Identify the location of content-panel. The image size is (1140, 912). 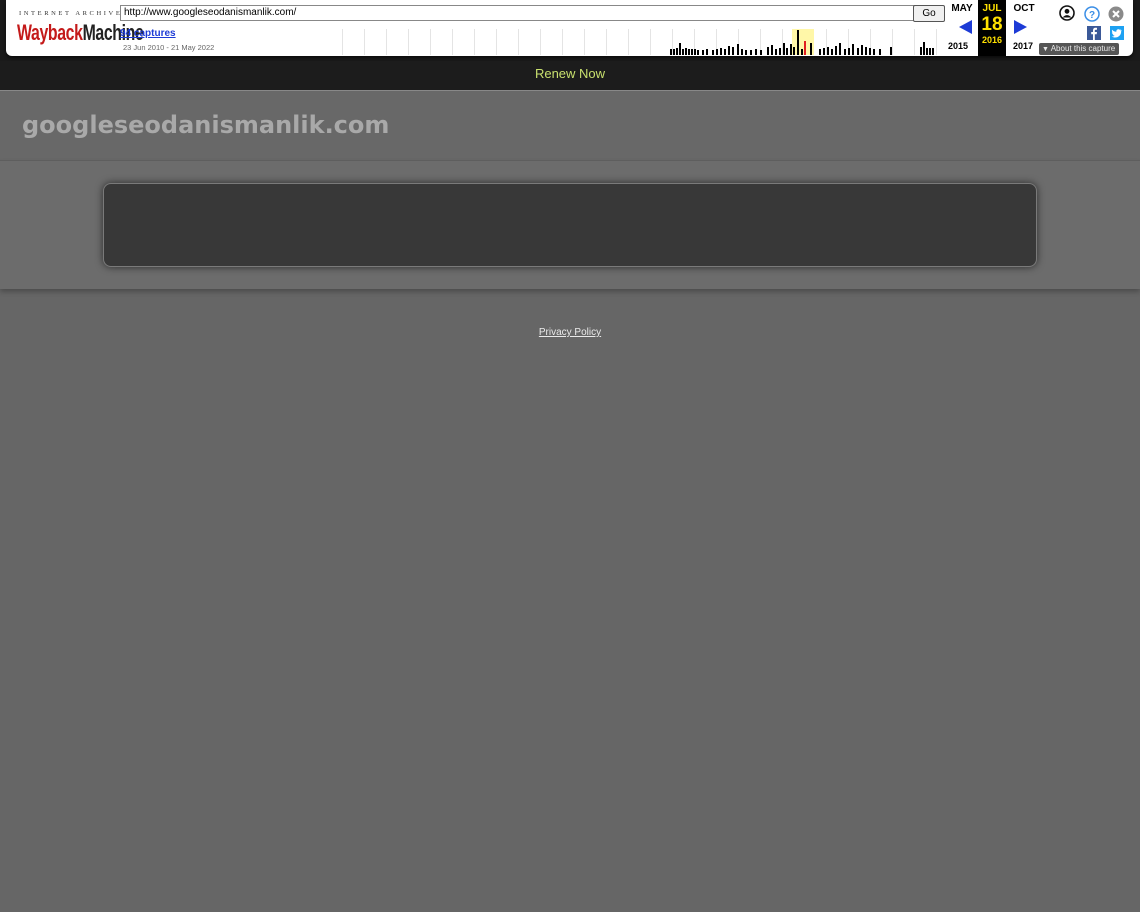
(570, 225).